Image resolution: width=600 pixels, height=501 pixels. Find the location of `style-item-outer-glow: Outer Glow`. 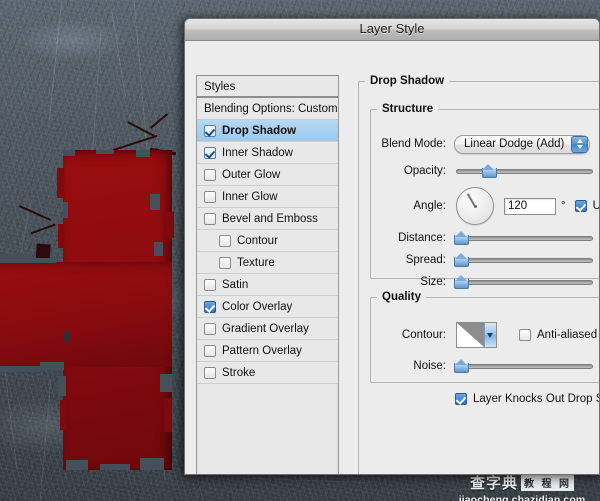

style-item-outer-glow: Outer Glow is located at coordinates (267, 175).